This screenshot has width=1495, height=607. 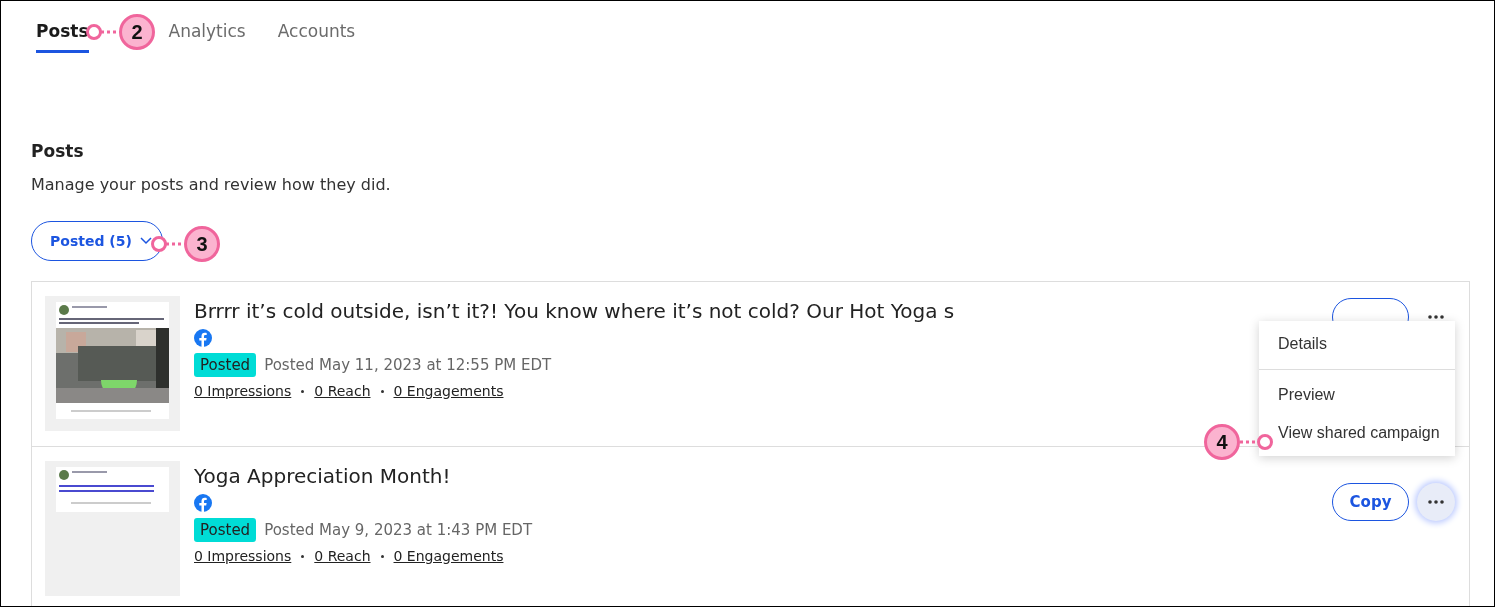 What do you see at coordinates (323, 476) in the screenshot?
I see `post-title: Yoga Appreciation Month!` at bounding box center [323, 476].